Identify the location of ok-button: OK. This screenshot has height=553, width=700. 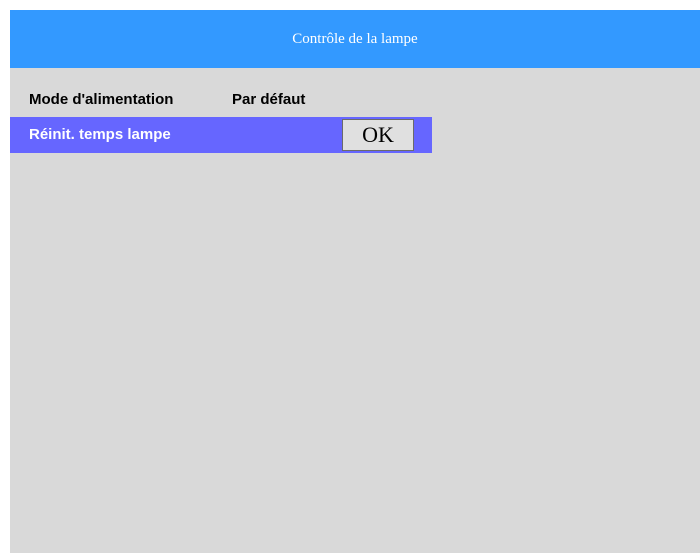
(378, 135).